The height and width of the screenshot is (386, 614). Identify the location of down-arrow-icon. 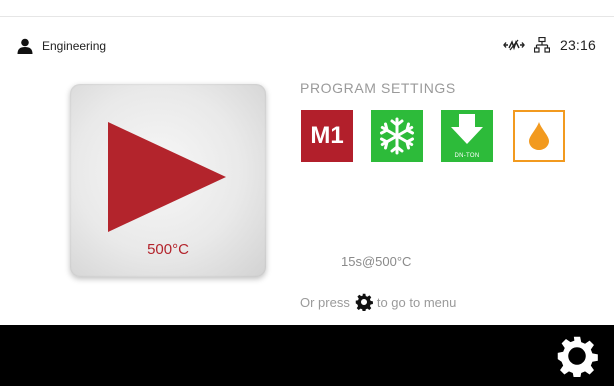
(467, 129).